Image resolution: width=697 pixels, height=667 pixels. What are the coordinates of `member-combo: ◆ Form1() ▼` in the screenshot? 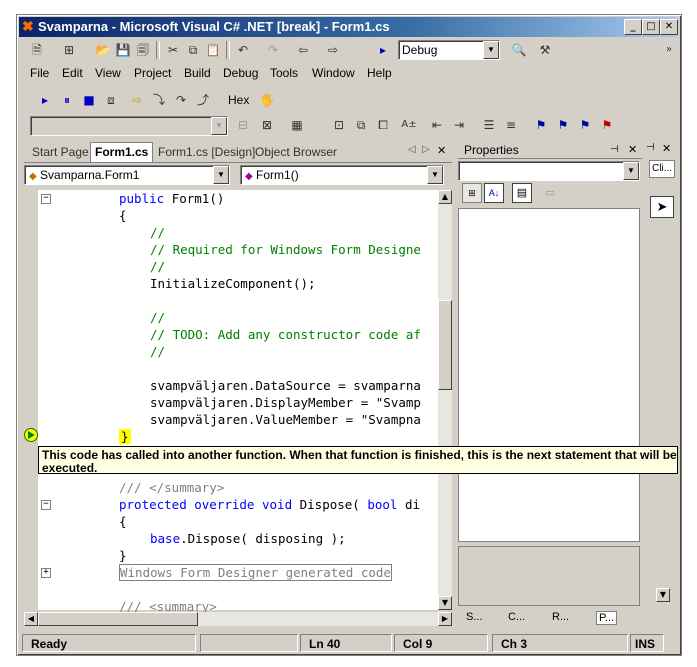 It's located at (342, 175).